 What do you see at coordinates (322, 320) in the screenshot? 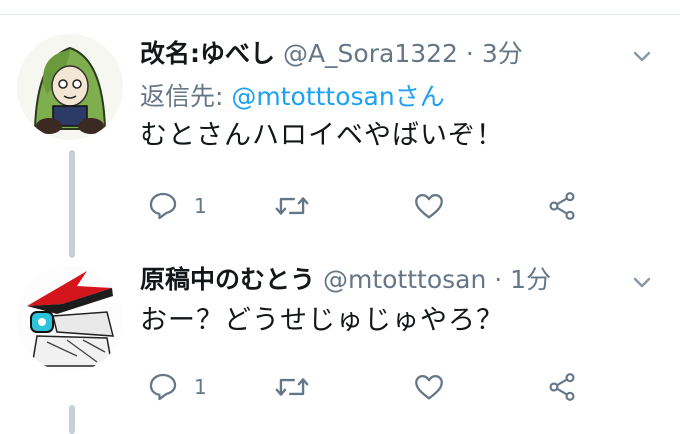
I see `tweet-text: おー？どうせじゅじゅやろ？` at bounding box center [322, 320].